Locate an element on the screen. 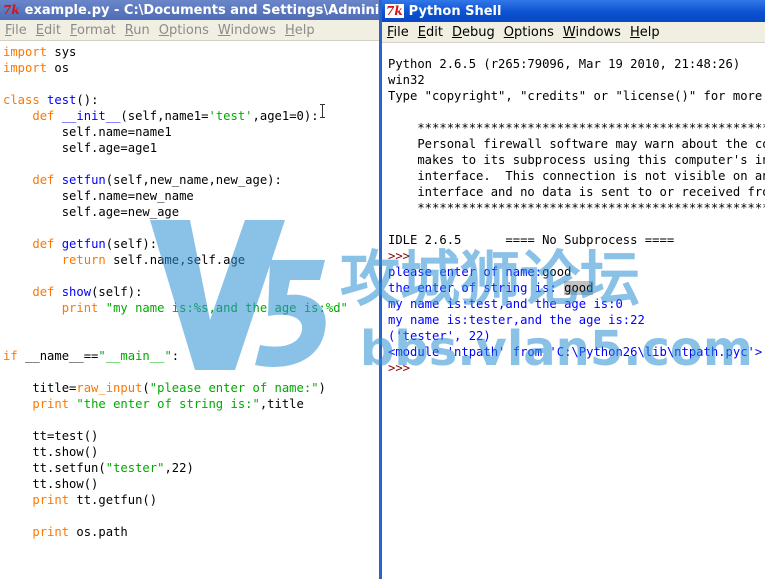 The height and width of the screenshot is (579, 765). editor-token: "__main__" is located at coordinates (135, 356).